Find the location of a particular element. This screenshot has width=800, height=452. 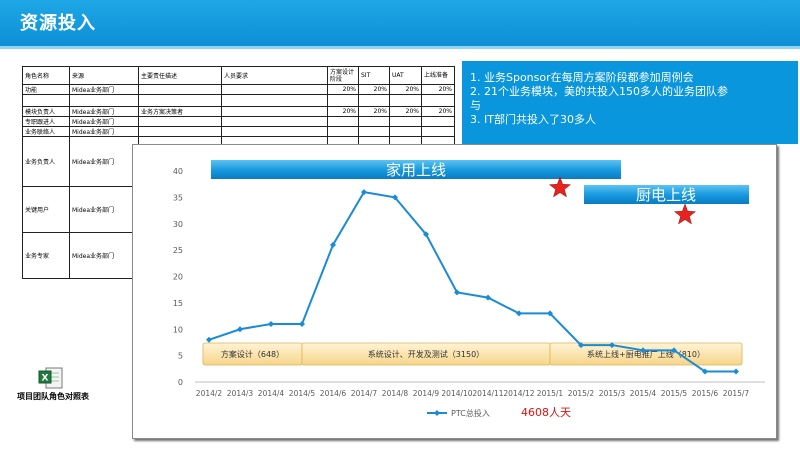

table-row: 业务联络人 Midea业务部门 is located at coordinates (238, 131).